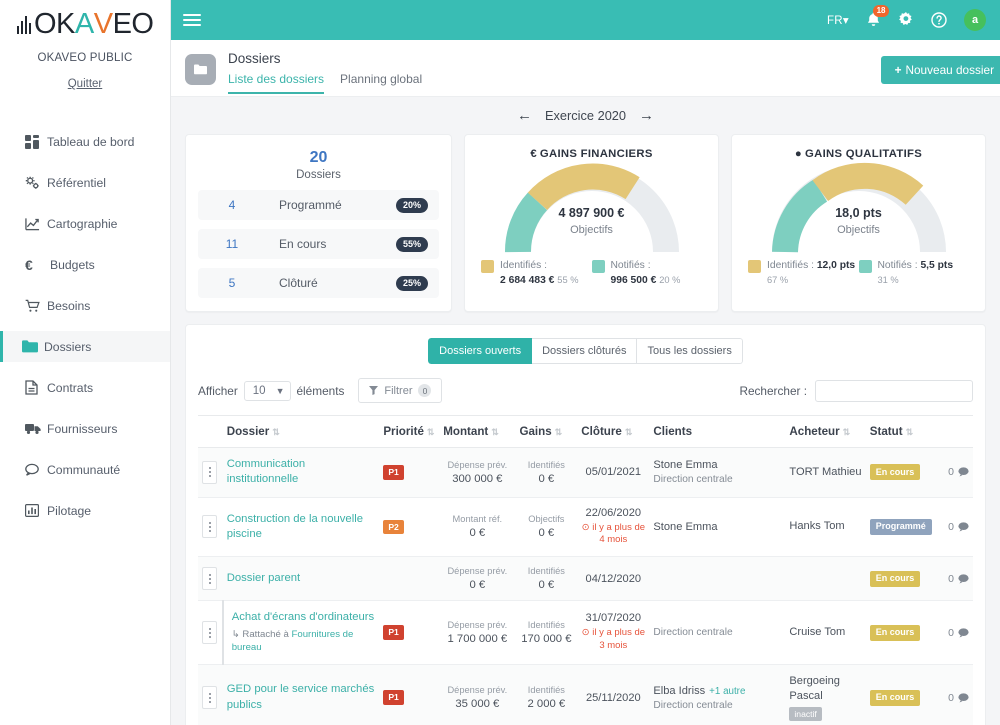 The height and width of the screenshot is (725, 1000). I want to click on sidebar-item-besoins: Besoins, so click(85, 305).